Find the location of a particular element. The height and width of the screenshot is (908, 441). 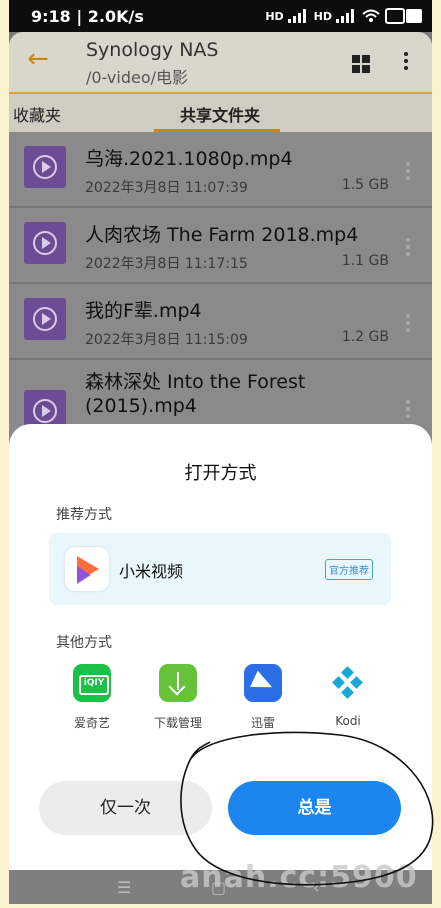

current-path: /0-video/电影 is located at coordinates (137, 77).